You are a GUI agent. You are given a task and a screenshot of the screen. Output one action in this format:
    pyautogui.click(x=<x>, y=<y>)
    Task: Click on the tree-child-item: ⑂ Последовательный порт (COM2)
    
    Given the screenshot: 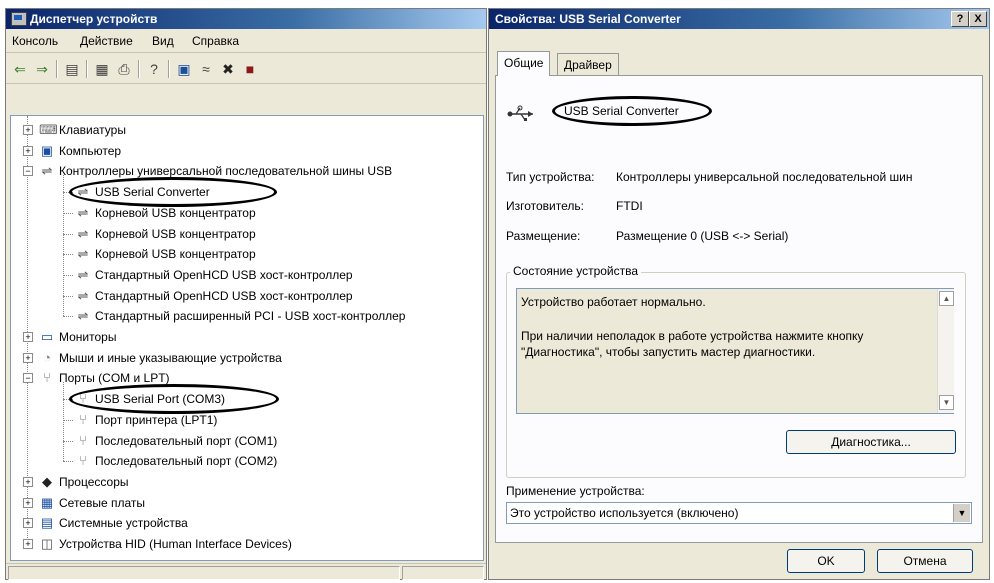 What is the action you would take?
    pyautogui.click(x=246, y=461)
    